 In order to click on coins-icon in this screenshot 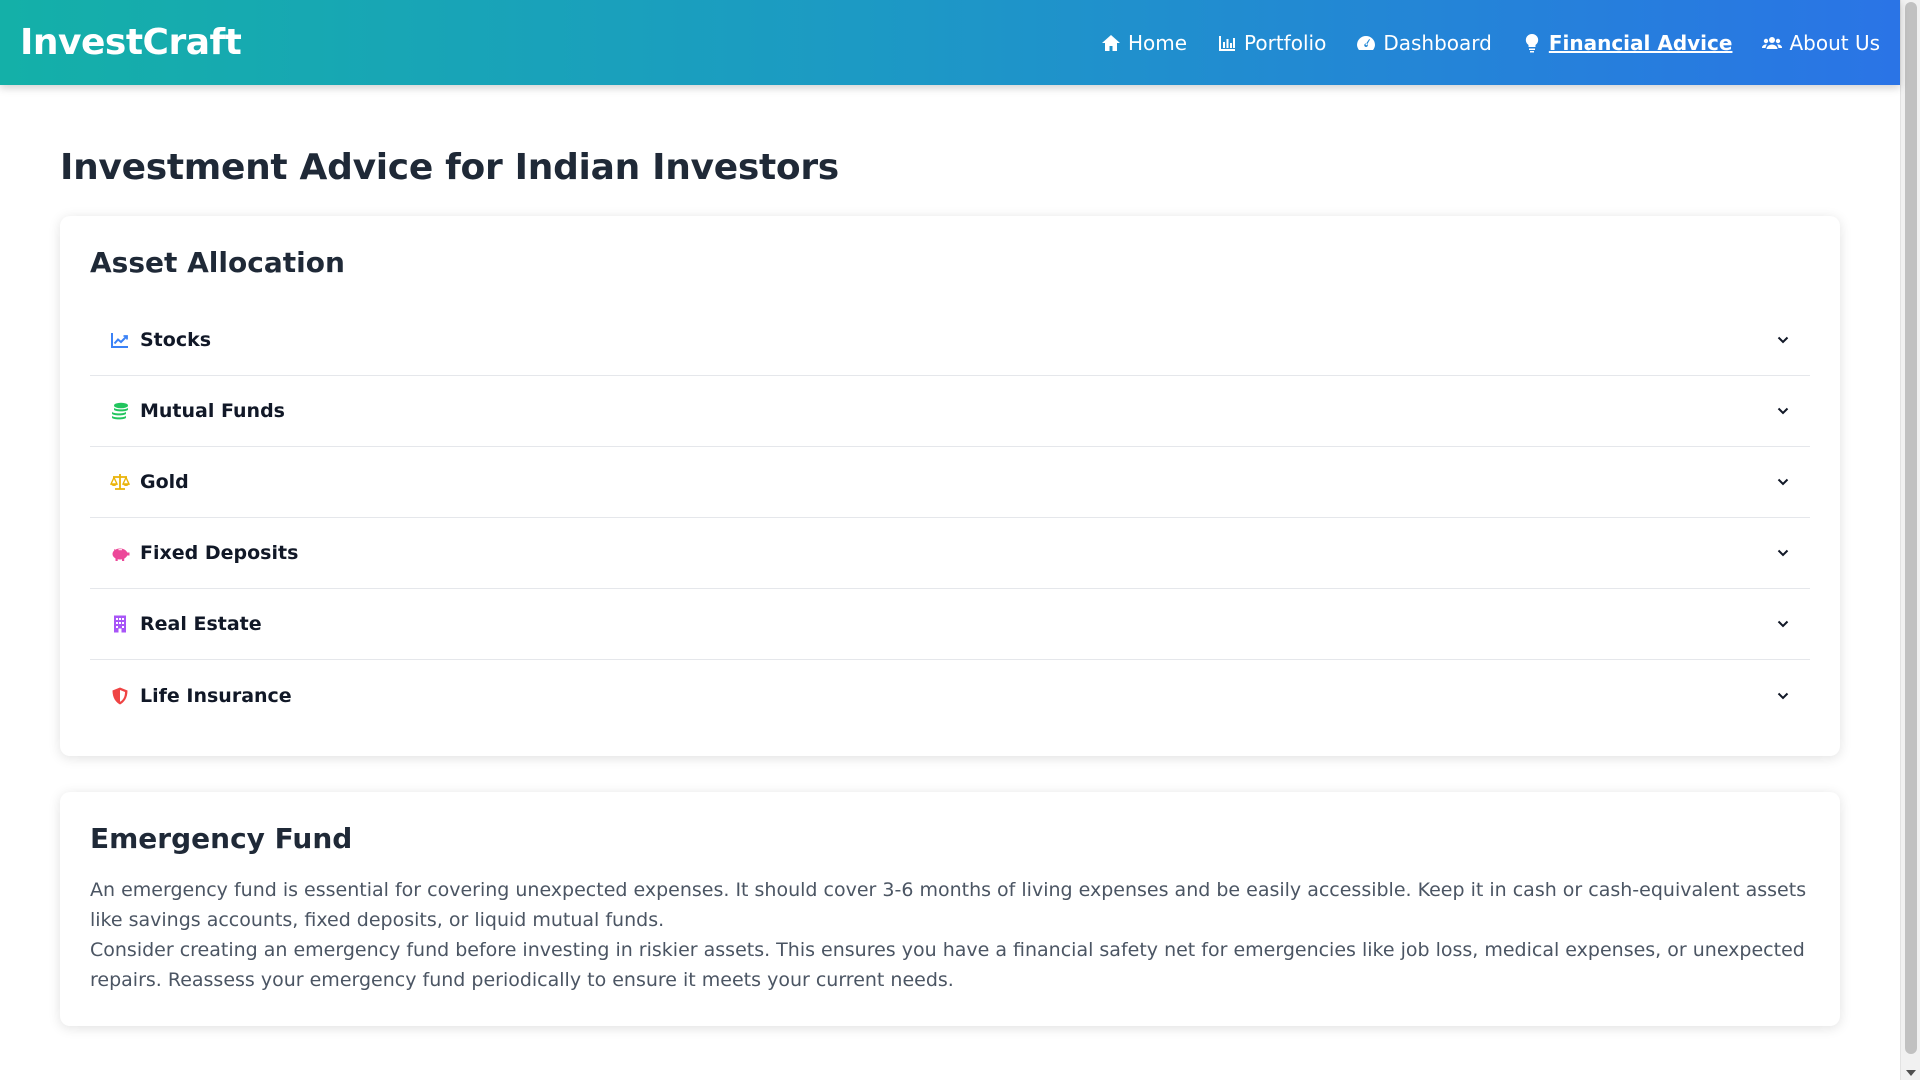, I will do `click(120, 411)`.